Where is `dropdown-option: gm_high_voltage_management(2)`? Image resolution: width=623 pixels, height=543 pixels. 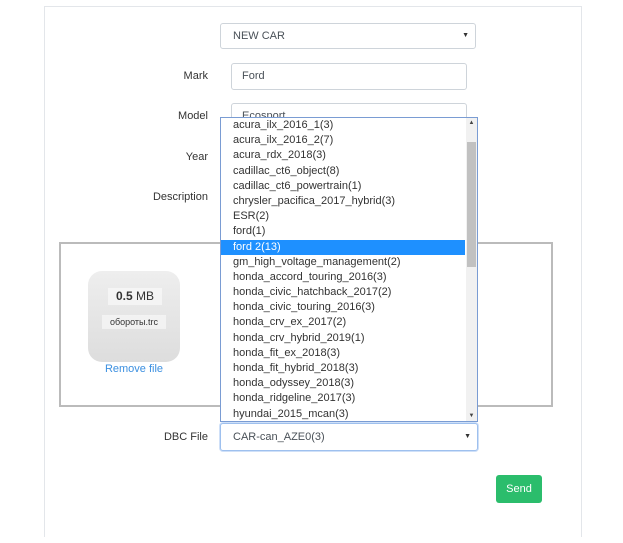
dropdown-option: gm_high_voltage_management(2) is located at coordinates (343, 262).